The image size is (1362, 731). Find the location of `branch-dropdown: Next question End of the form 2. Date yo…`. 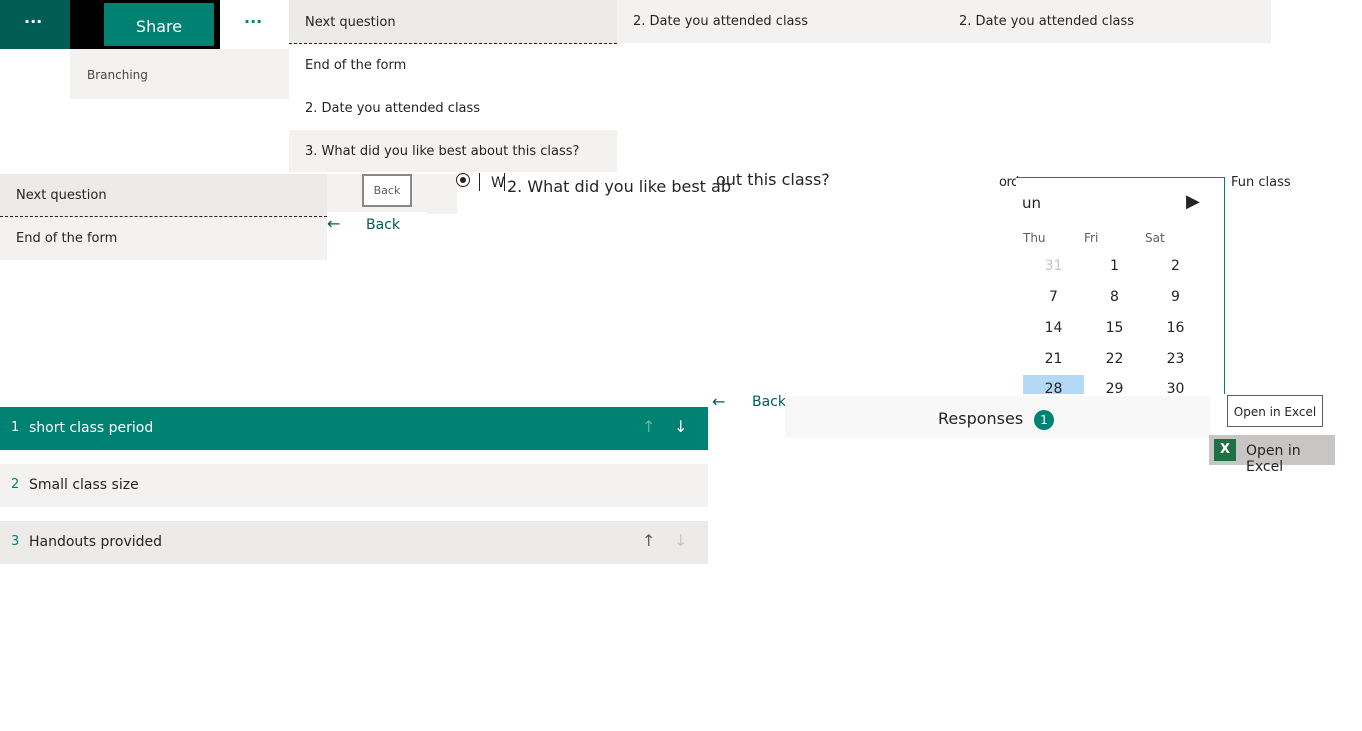

branch-dropdown: Next question End of the form 2. Date yo… is located at coordinates (453, 86).